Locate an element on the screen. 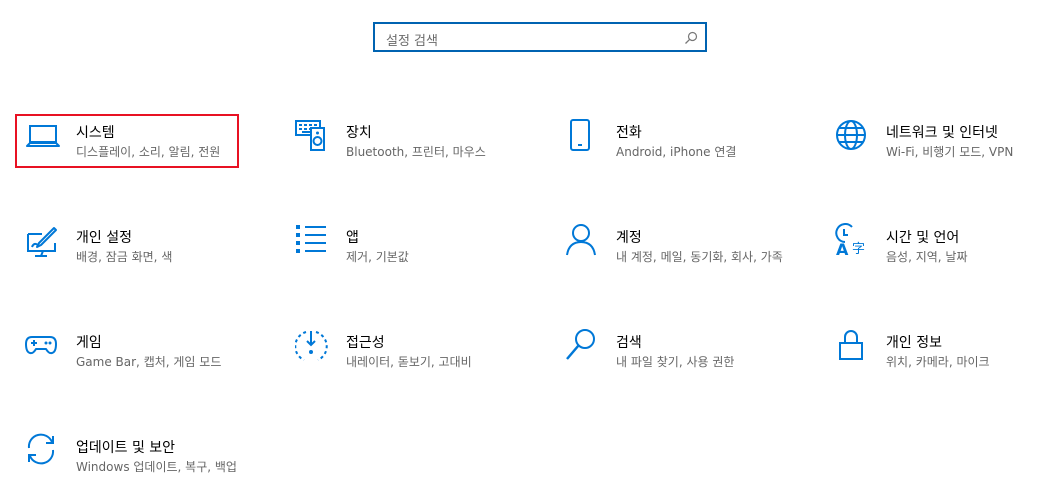  tile-desc: Android, iPhone 연결 is located at coordinates (676, 152).